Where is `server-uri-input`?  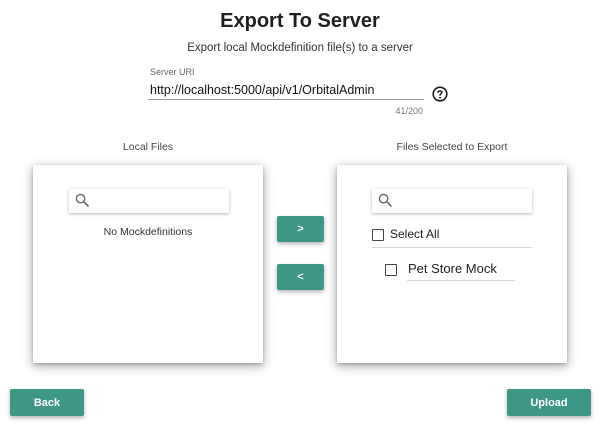
server-uri-input is located at coordinates (286, 90).